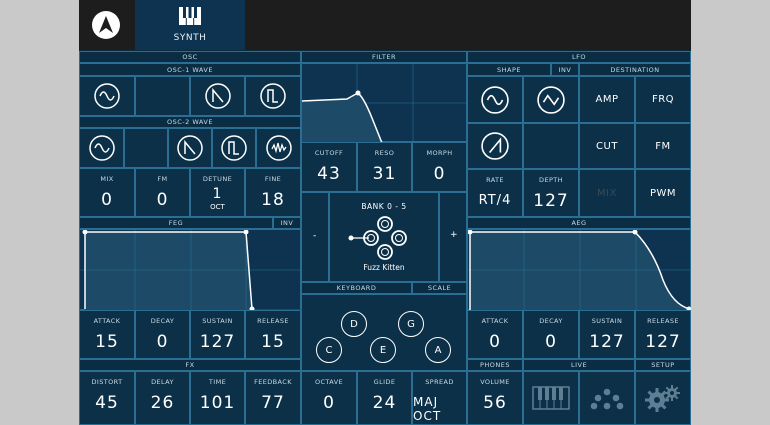  What do you see at coordinates (107, 342) in the screenshot?
I see `feg-attack-value: 15` at bounding box center [107, 342].